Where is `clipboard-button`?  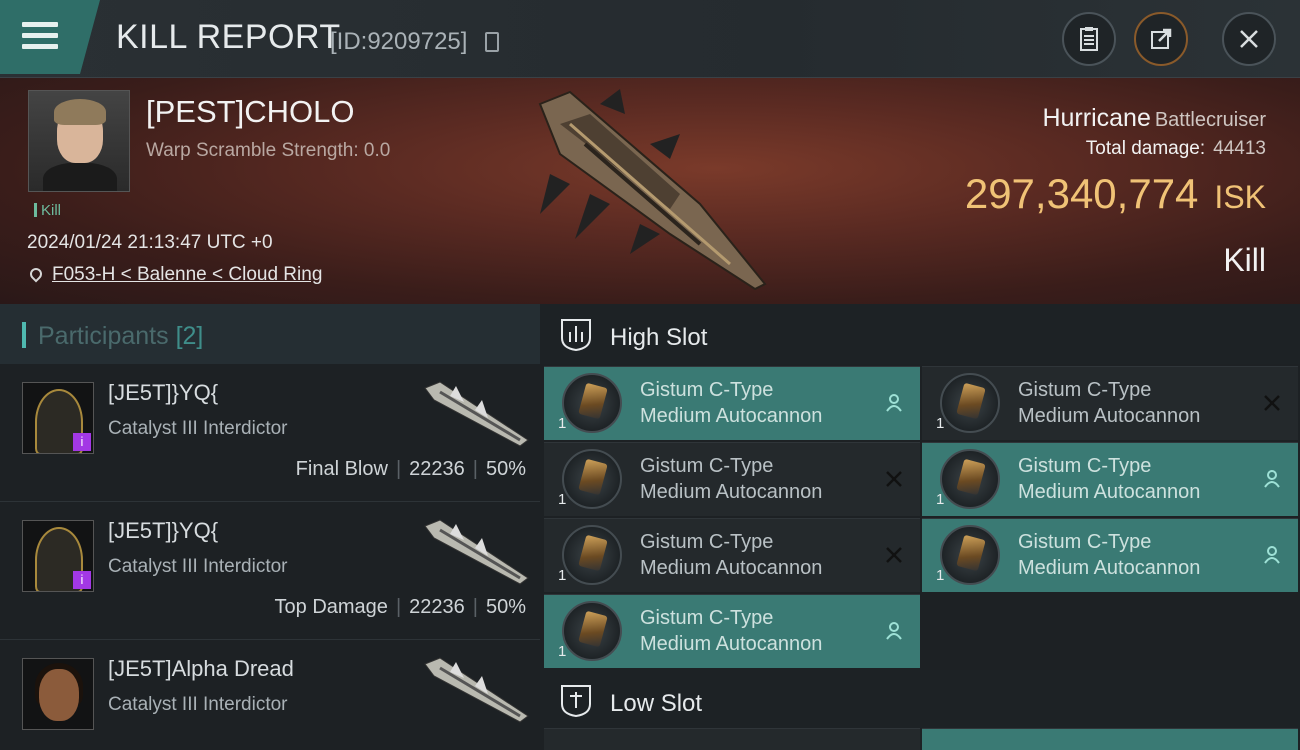
clipboard-button is located at coordinates (1089, 39).